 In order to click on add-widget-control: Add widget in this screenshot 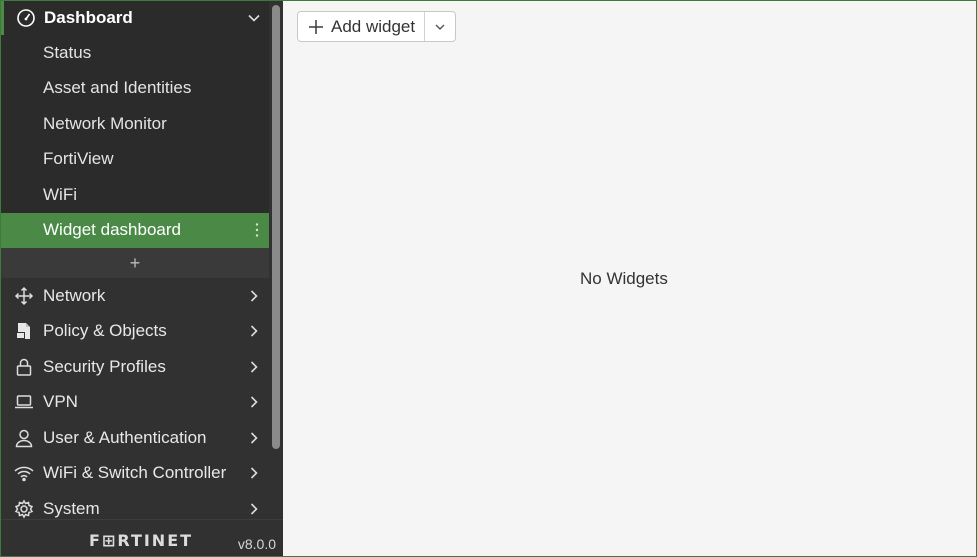, I will do `click(377, 26)`.